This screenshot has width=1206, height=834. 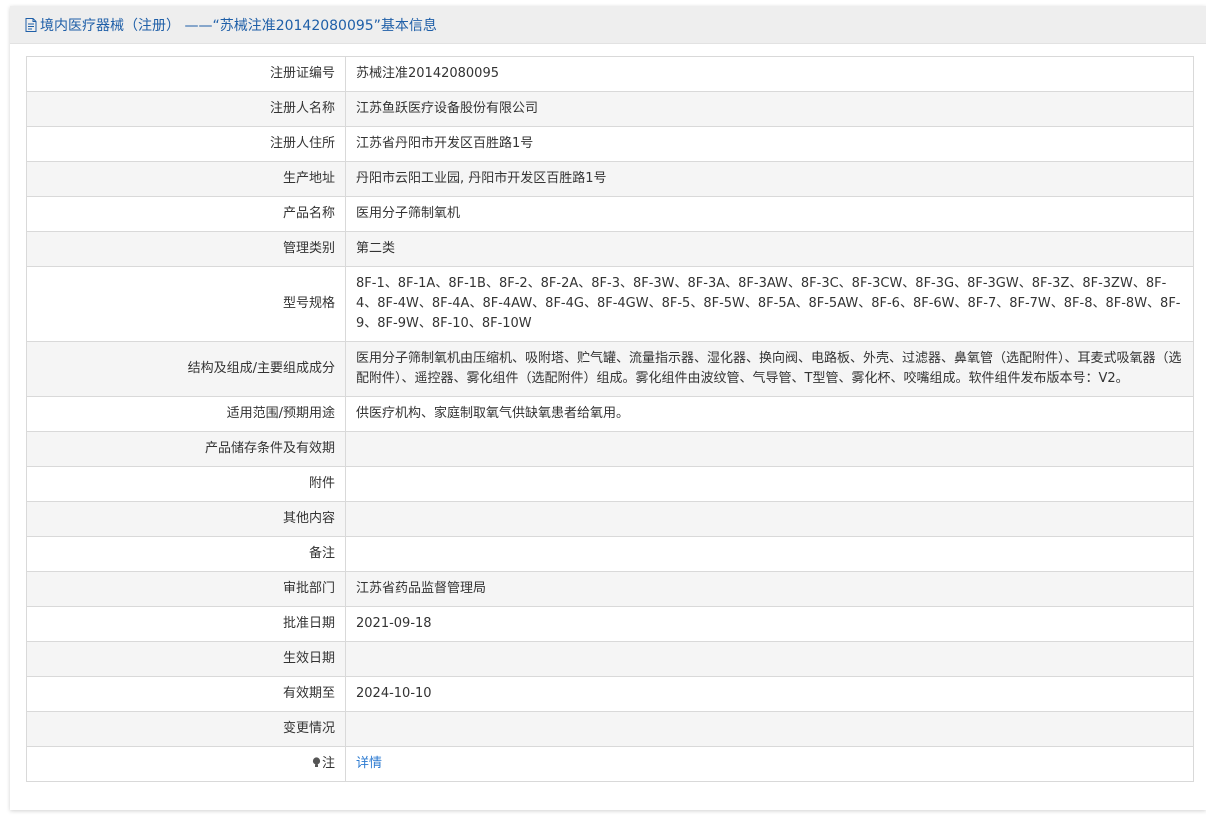 I want to click on table-row: 注册人住所 江苏省丹阳市开发区百胜路1号, so click(x=610, y=144).